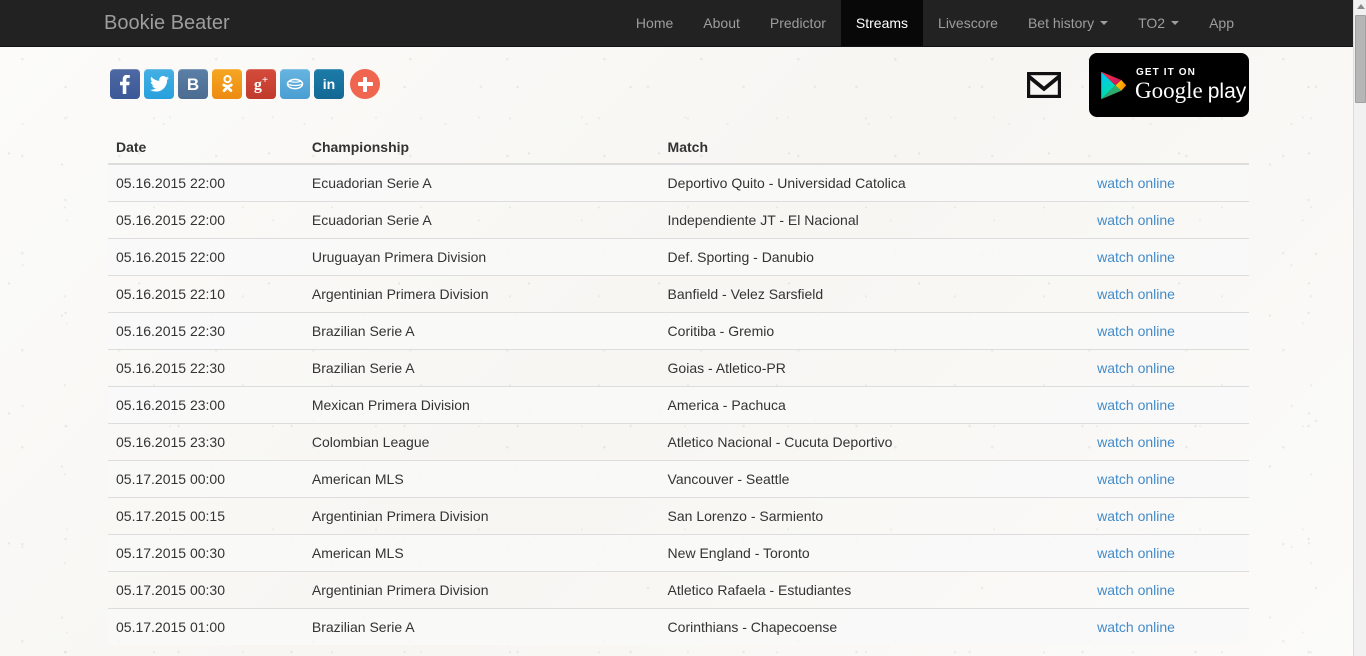 The width and height of the screenshot is (1366, 656). Describe the element at coordinates (206, 404) in the screenshot. I see `cell-date: 05.16.2015 23:00` at that location.